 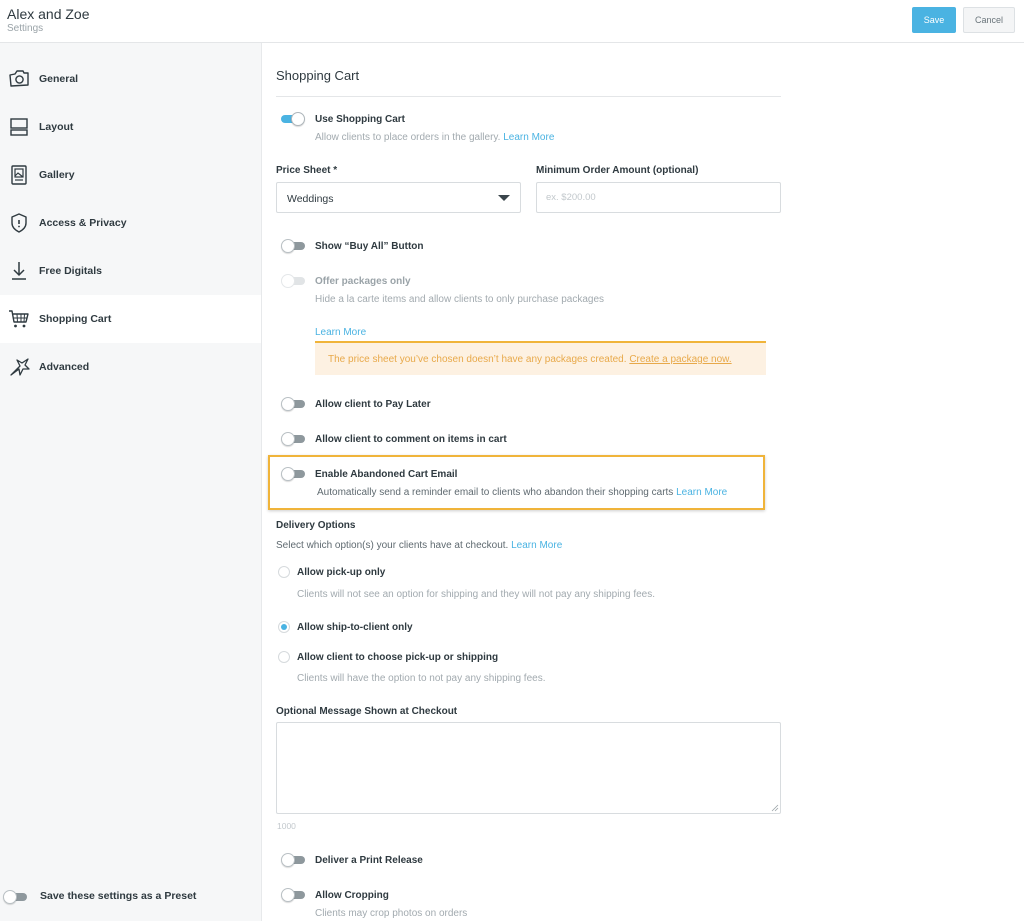 I want to click on radio-choose, so click(x=284, y=657).